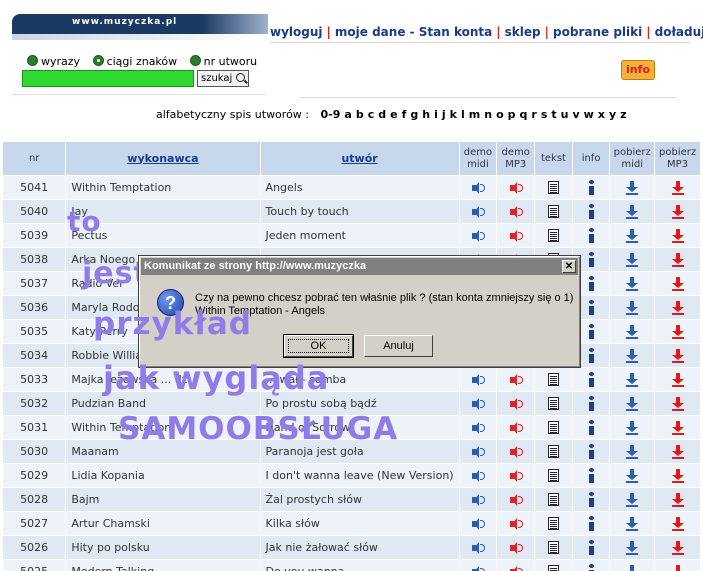 This screenshot has width=703, height=571. I want to click on info-badge: info, so click(638, 70).